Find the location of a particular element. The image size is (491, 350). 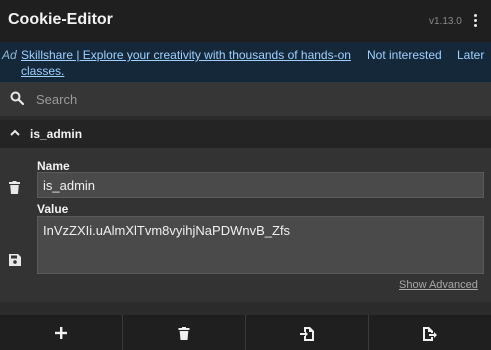

delete-all-icon is located at coordinates (184, 333).